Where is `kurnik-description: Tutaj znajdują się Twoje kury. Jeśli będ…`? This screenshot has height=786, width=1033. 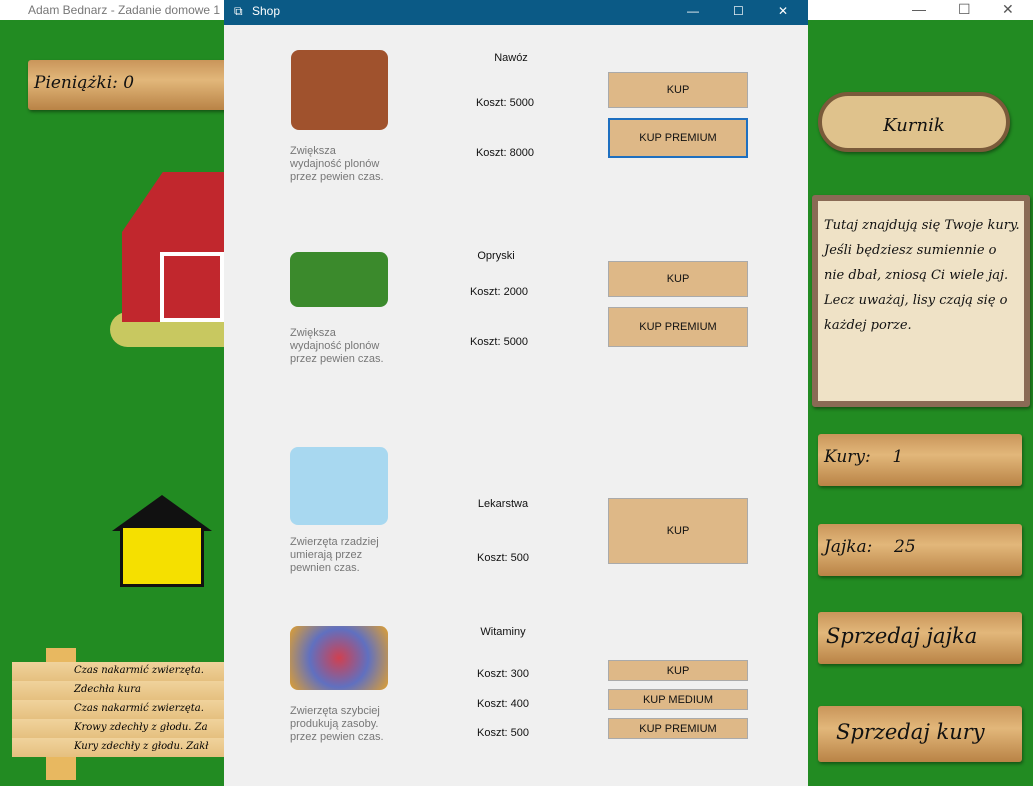 kurnik-description: Tutaj znajdują się Twoje kury. Jeśli będ… is located at coordinates (921, 301).